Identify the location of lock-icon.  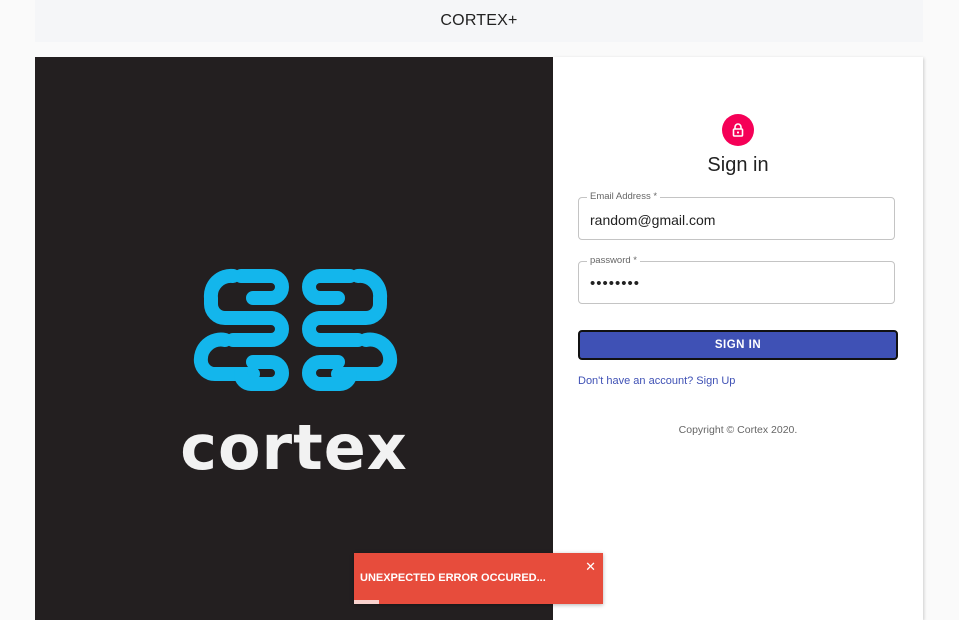
(738, 130).